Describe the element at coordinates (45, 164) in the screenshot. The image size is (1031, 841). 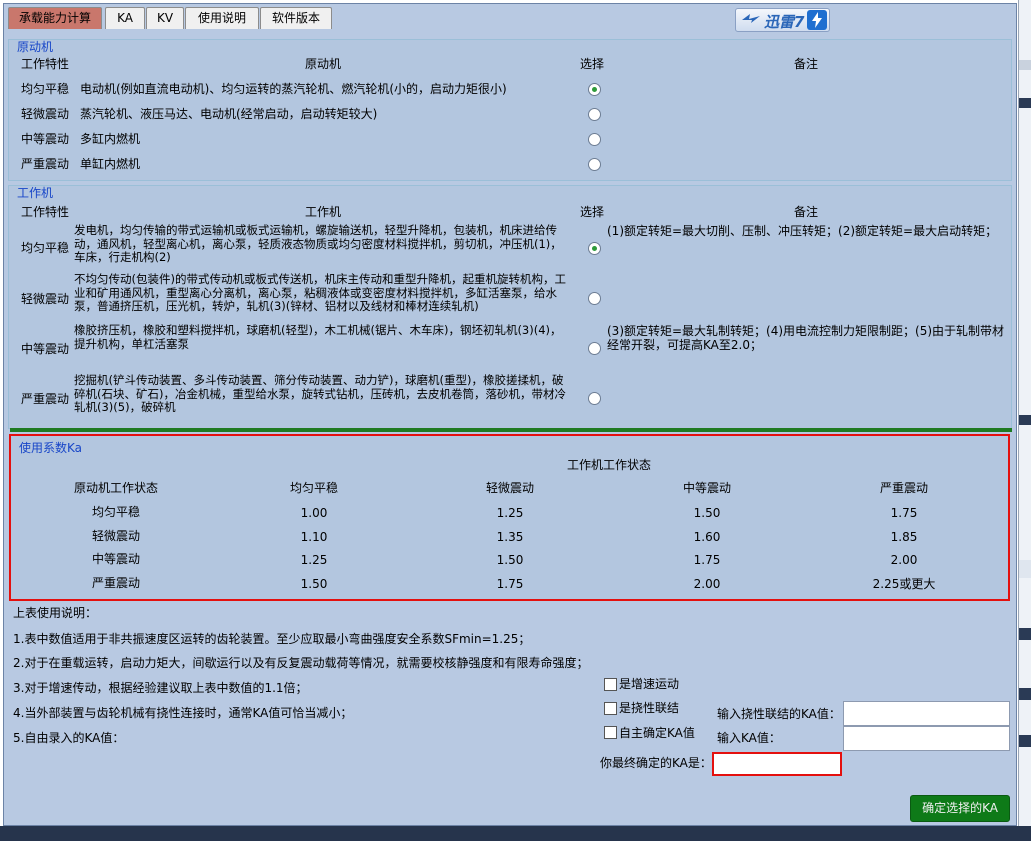
I see `prime-row-characteristic: 严重震动` at that location.